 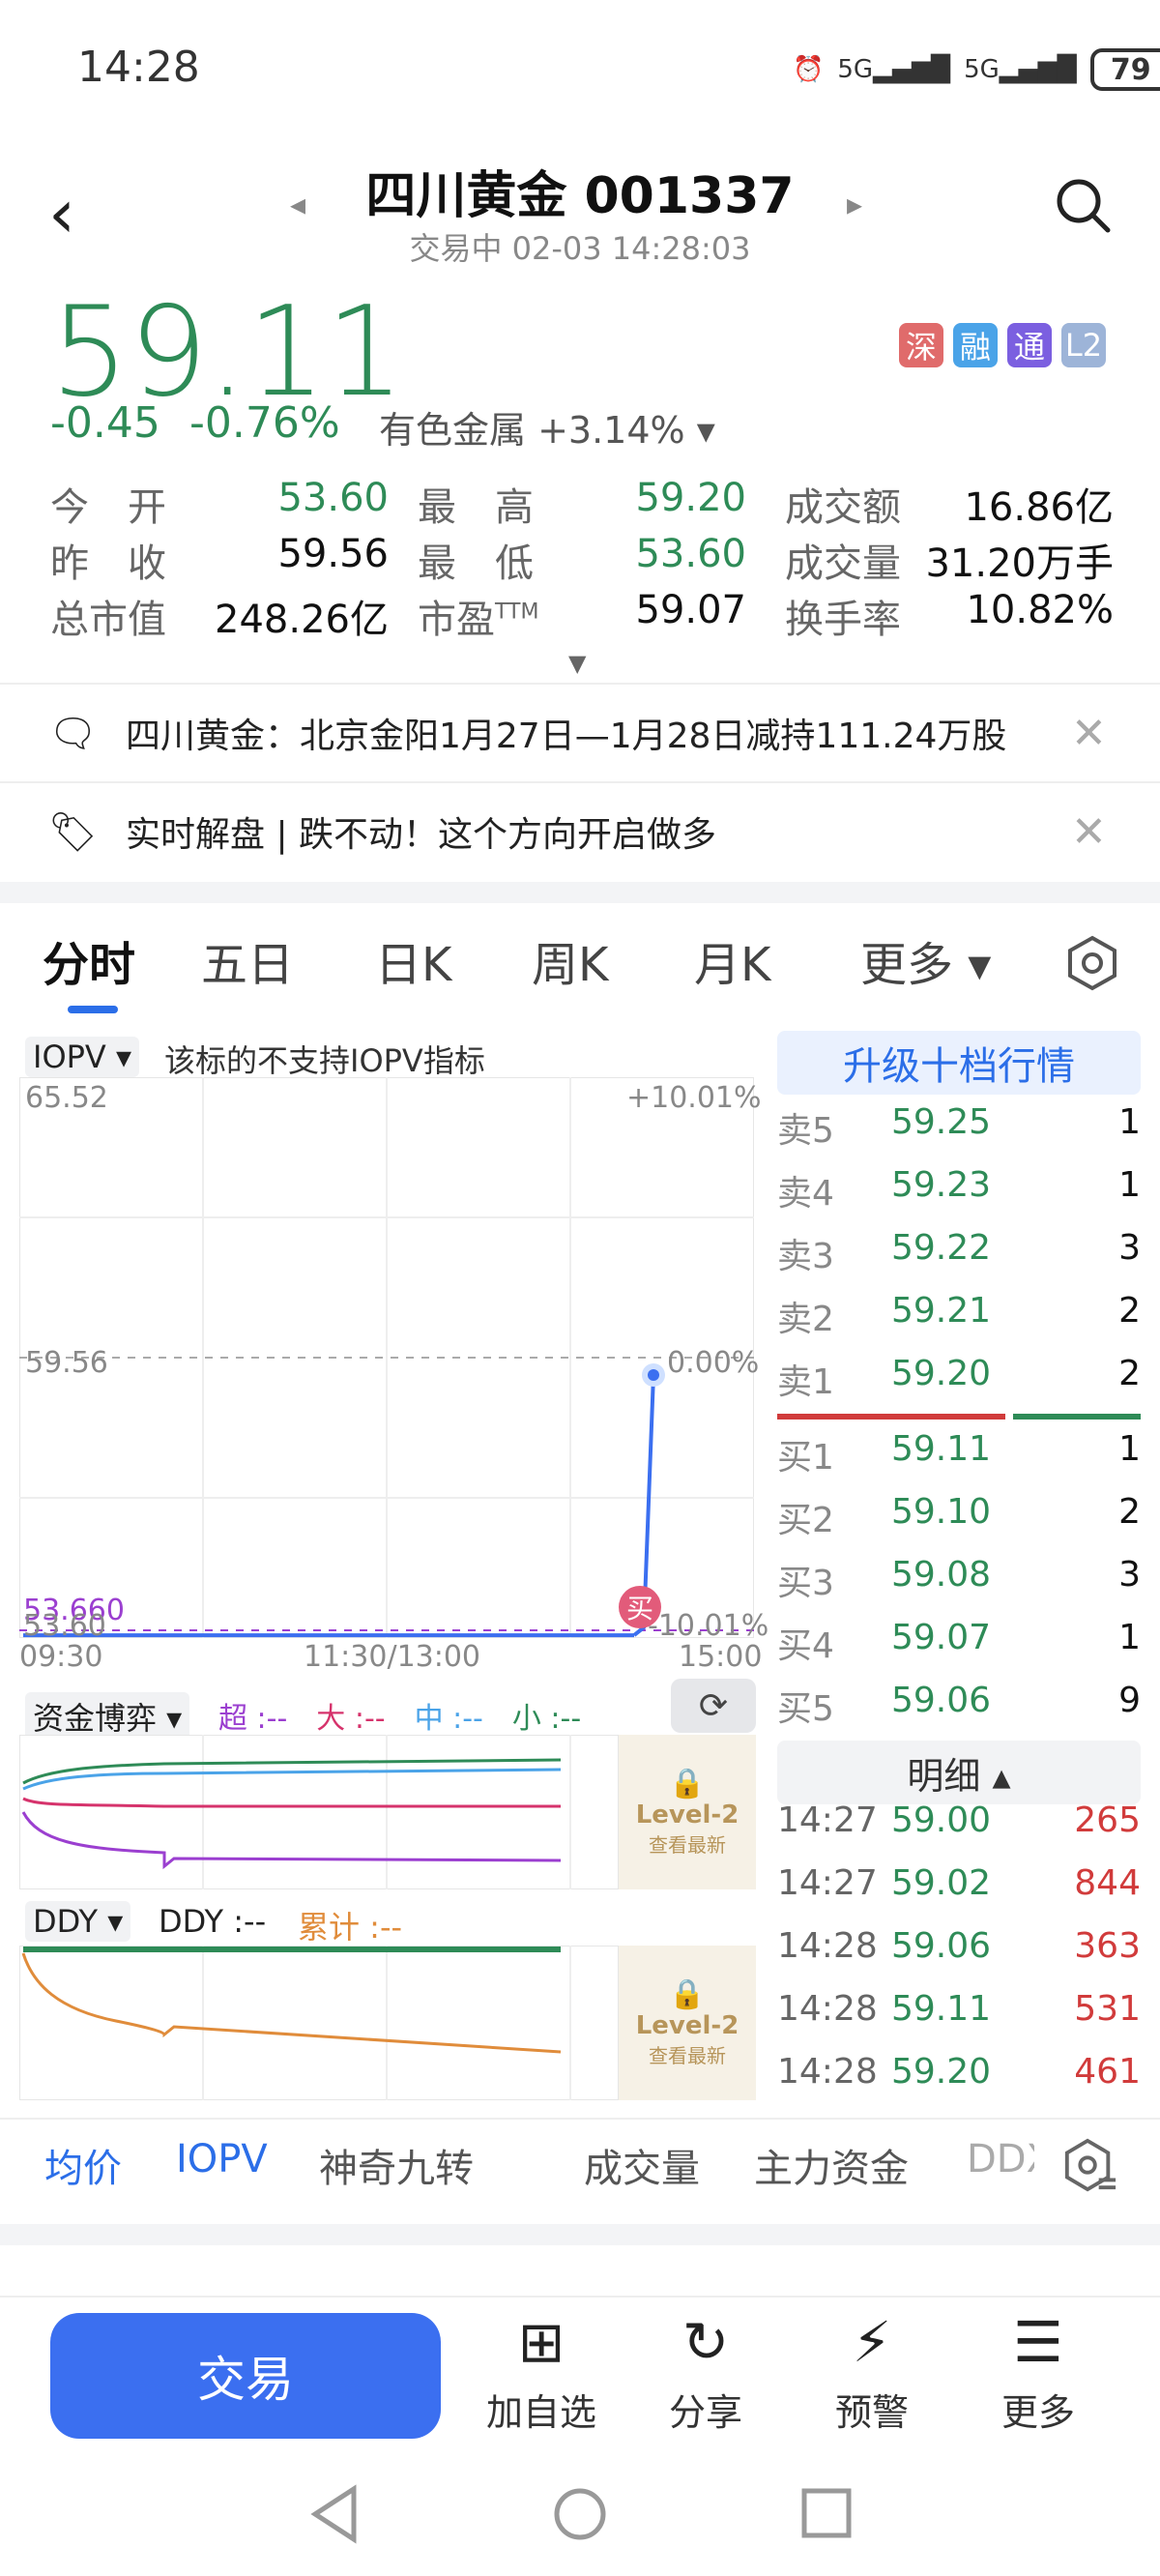 I want to click on ask-row: 卖4 59.23 1, so click(x=959, y=1197).